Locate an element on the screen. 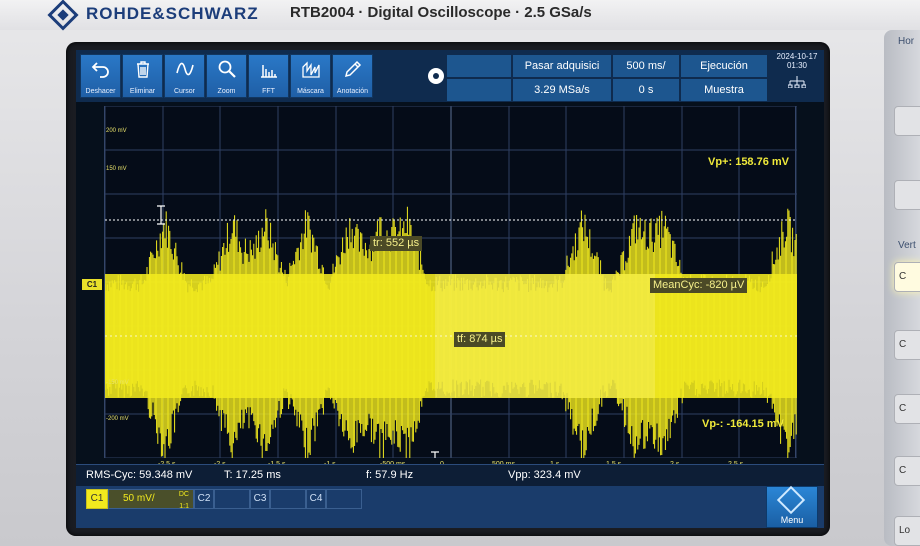  cursor-label: Cursor is located at coordinates (184, 91).